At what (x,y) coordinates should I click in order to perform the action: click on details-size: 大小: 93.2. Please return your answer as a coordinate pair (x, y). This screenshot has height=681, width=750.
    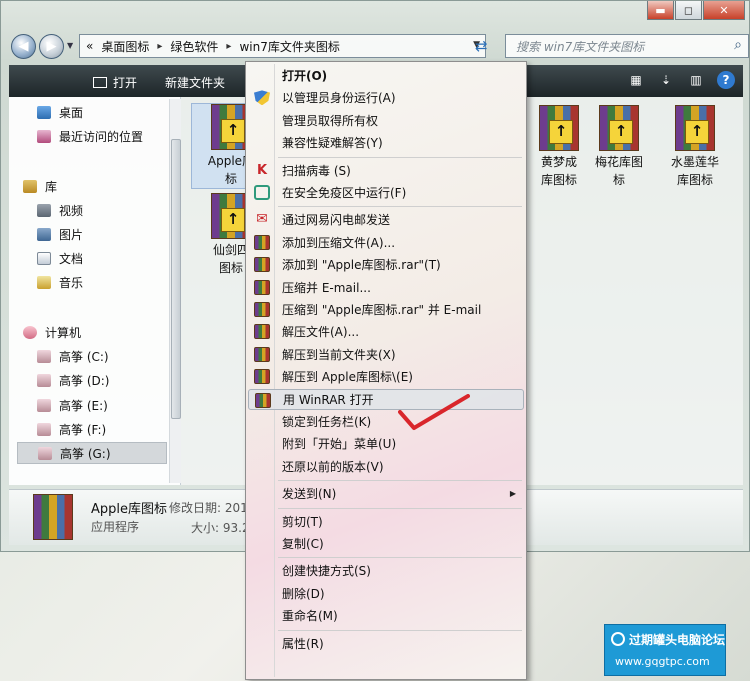
    Looking at the image, I should click on (220, 528).